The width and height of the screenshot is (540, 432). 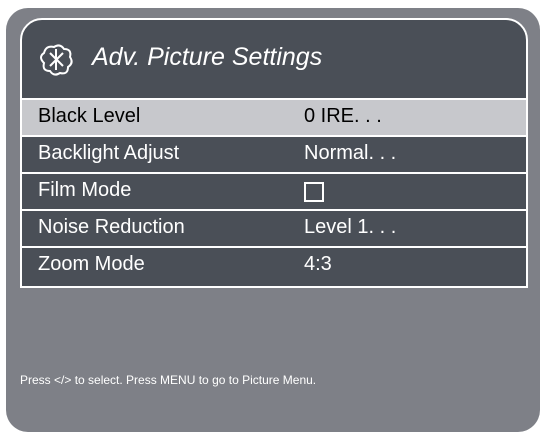 What do you see at coordinates (111, 227) in the screenshot?
I see `menu-item-label: Noise Reduction` at bounding box center [111, 227].